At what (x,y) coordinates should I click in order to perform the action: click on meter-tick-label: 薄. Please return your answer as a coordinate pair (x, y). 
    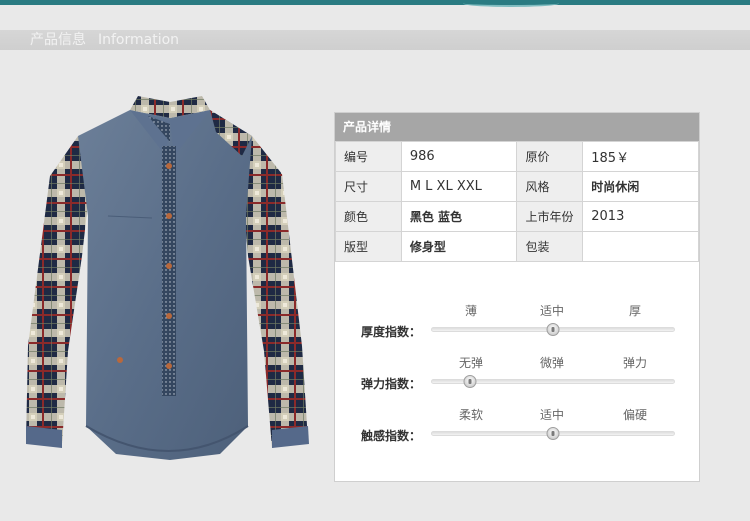
    Looking at the image, I should click on (471, 311).